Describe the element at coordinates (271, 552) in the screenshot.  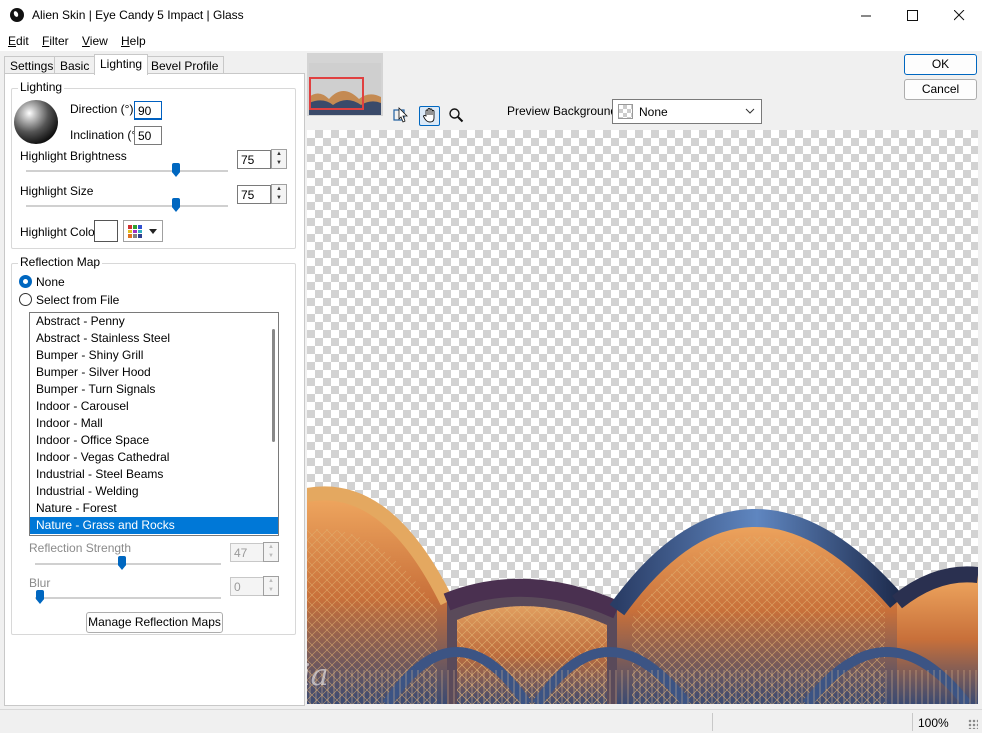
I see `reflection-strength-spinner: ▲ ▼` at that location.